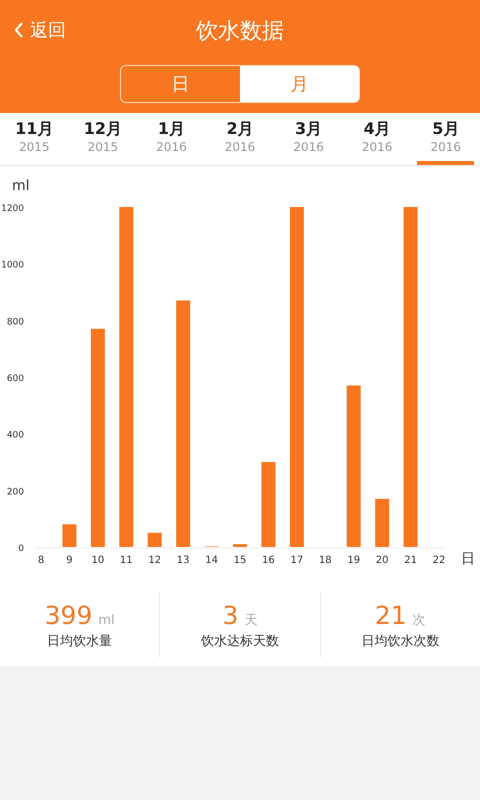 The width and height of the screenshot is (480, 800). What do you see at coordinates (103, 139) in the screenshot?
I see `month-tab: 12月 2015` at bounding box center [103, 139].